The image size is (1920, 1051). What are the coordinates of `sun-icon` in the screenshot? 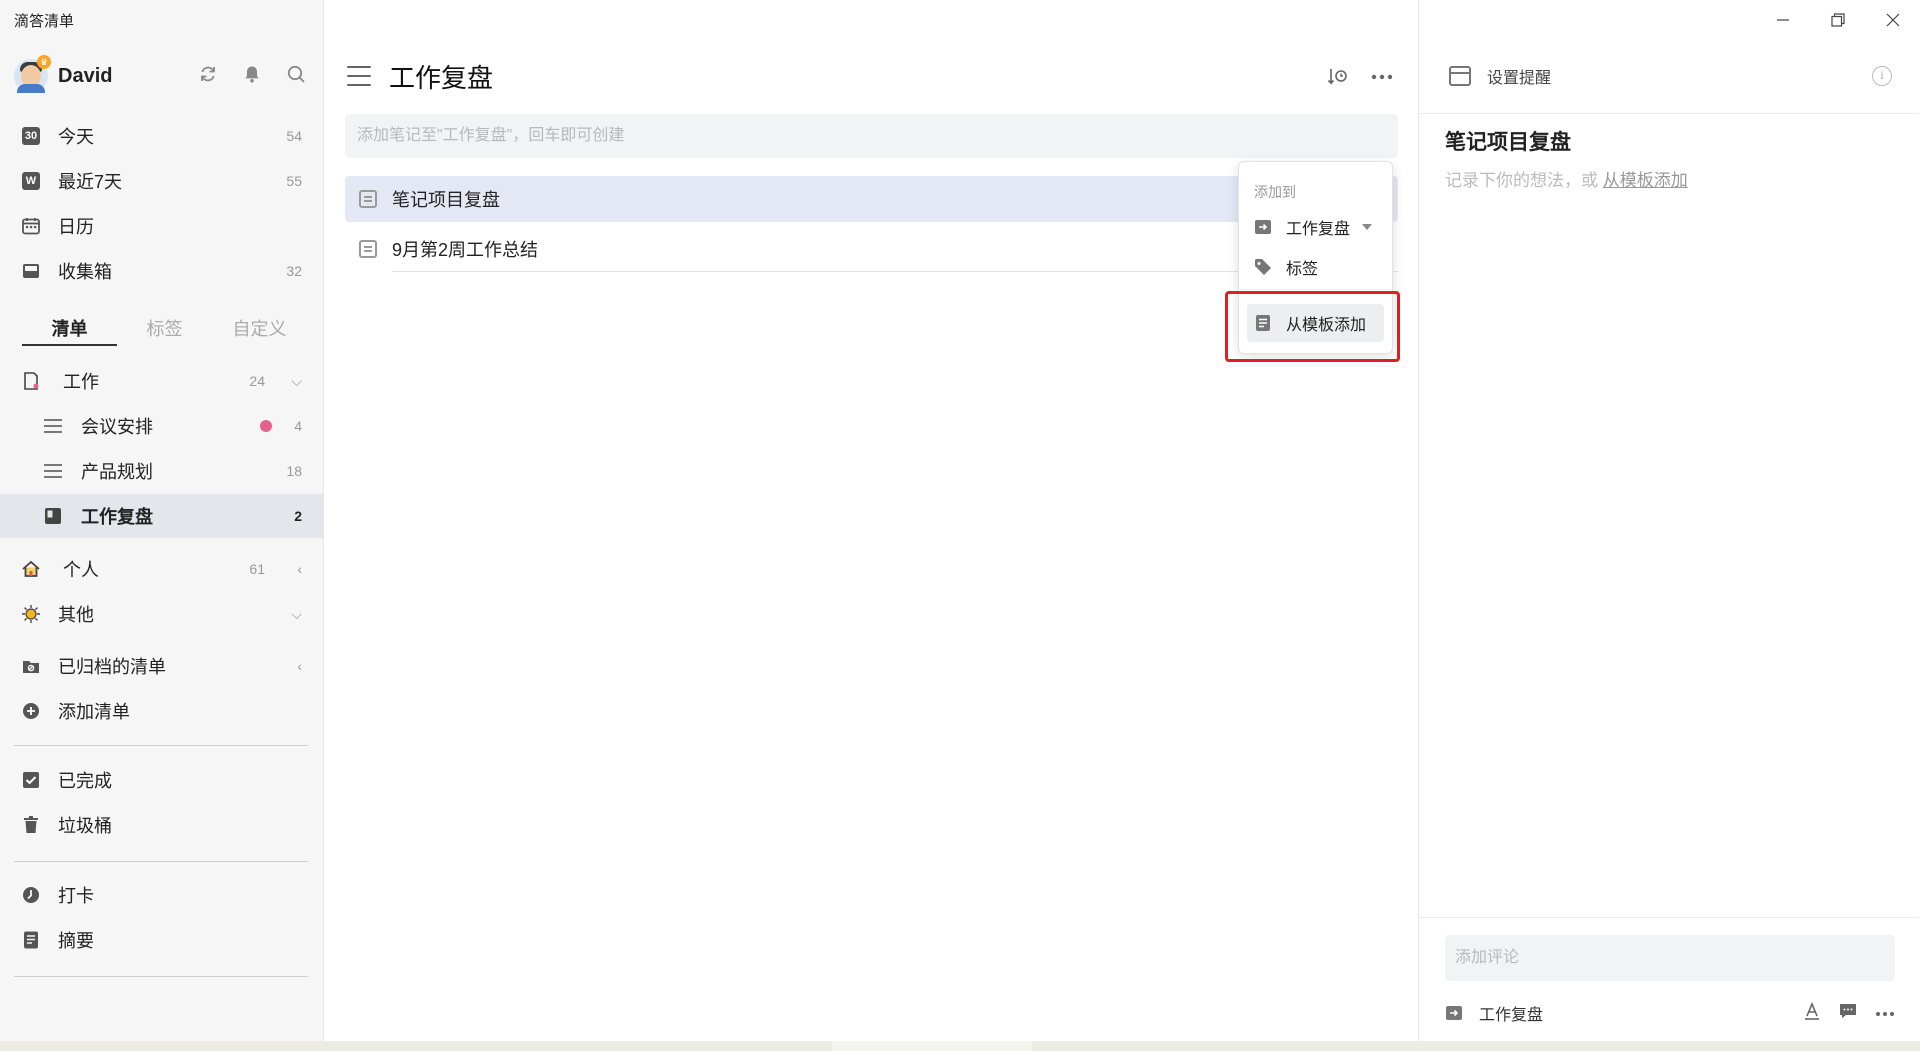 It's located at (31, 614).